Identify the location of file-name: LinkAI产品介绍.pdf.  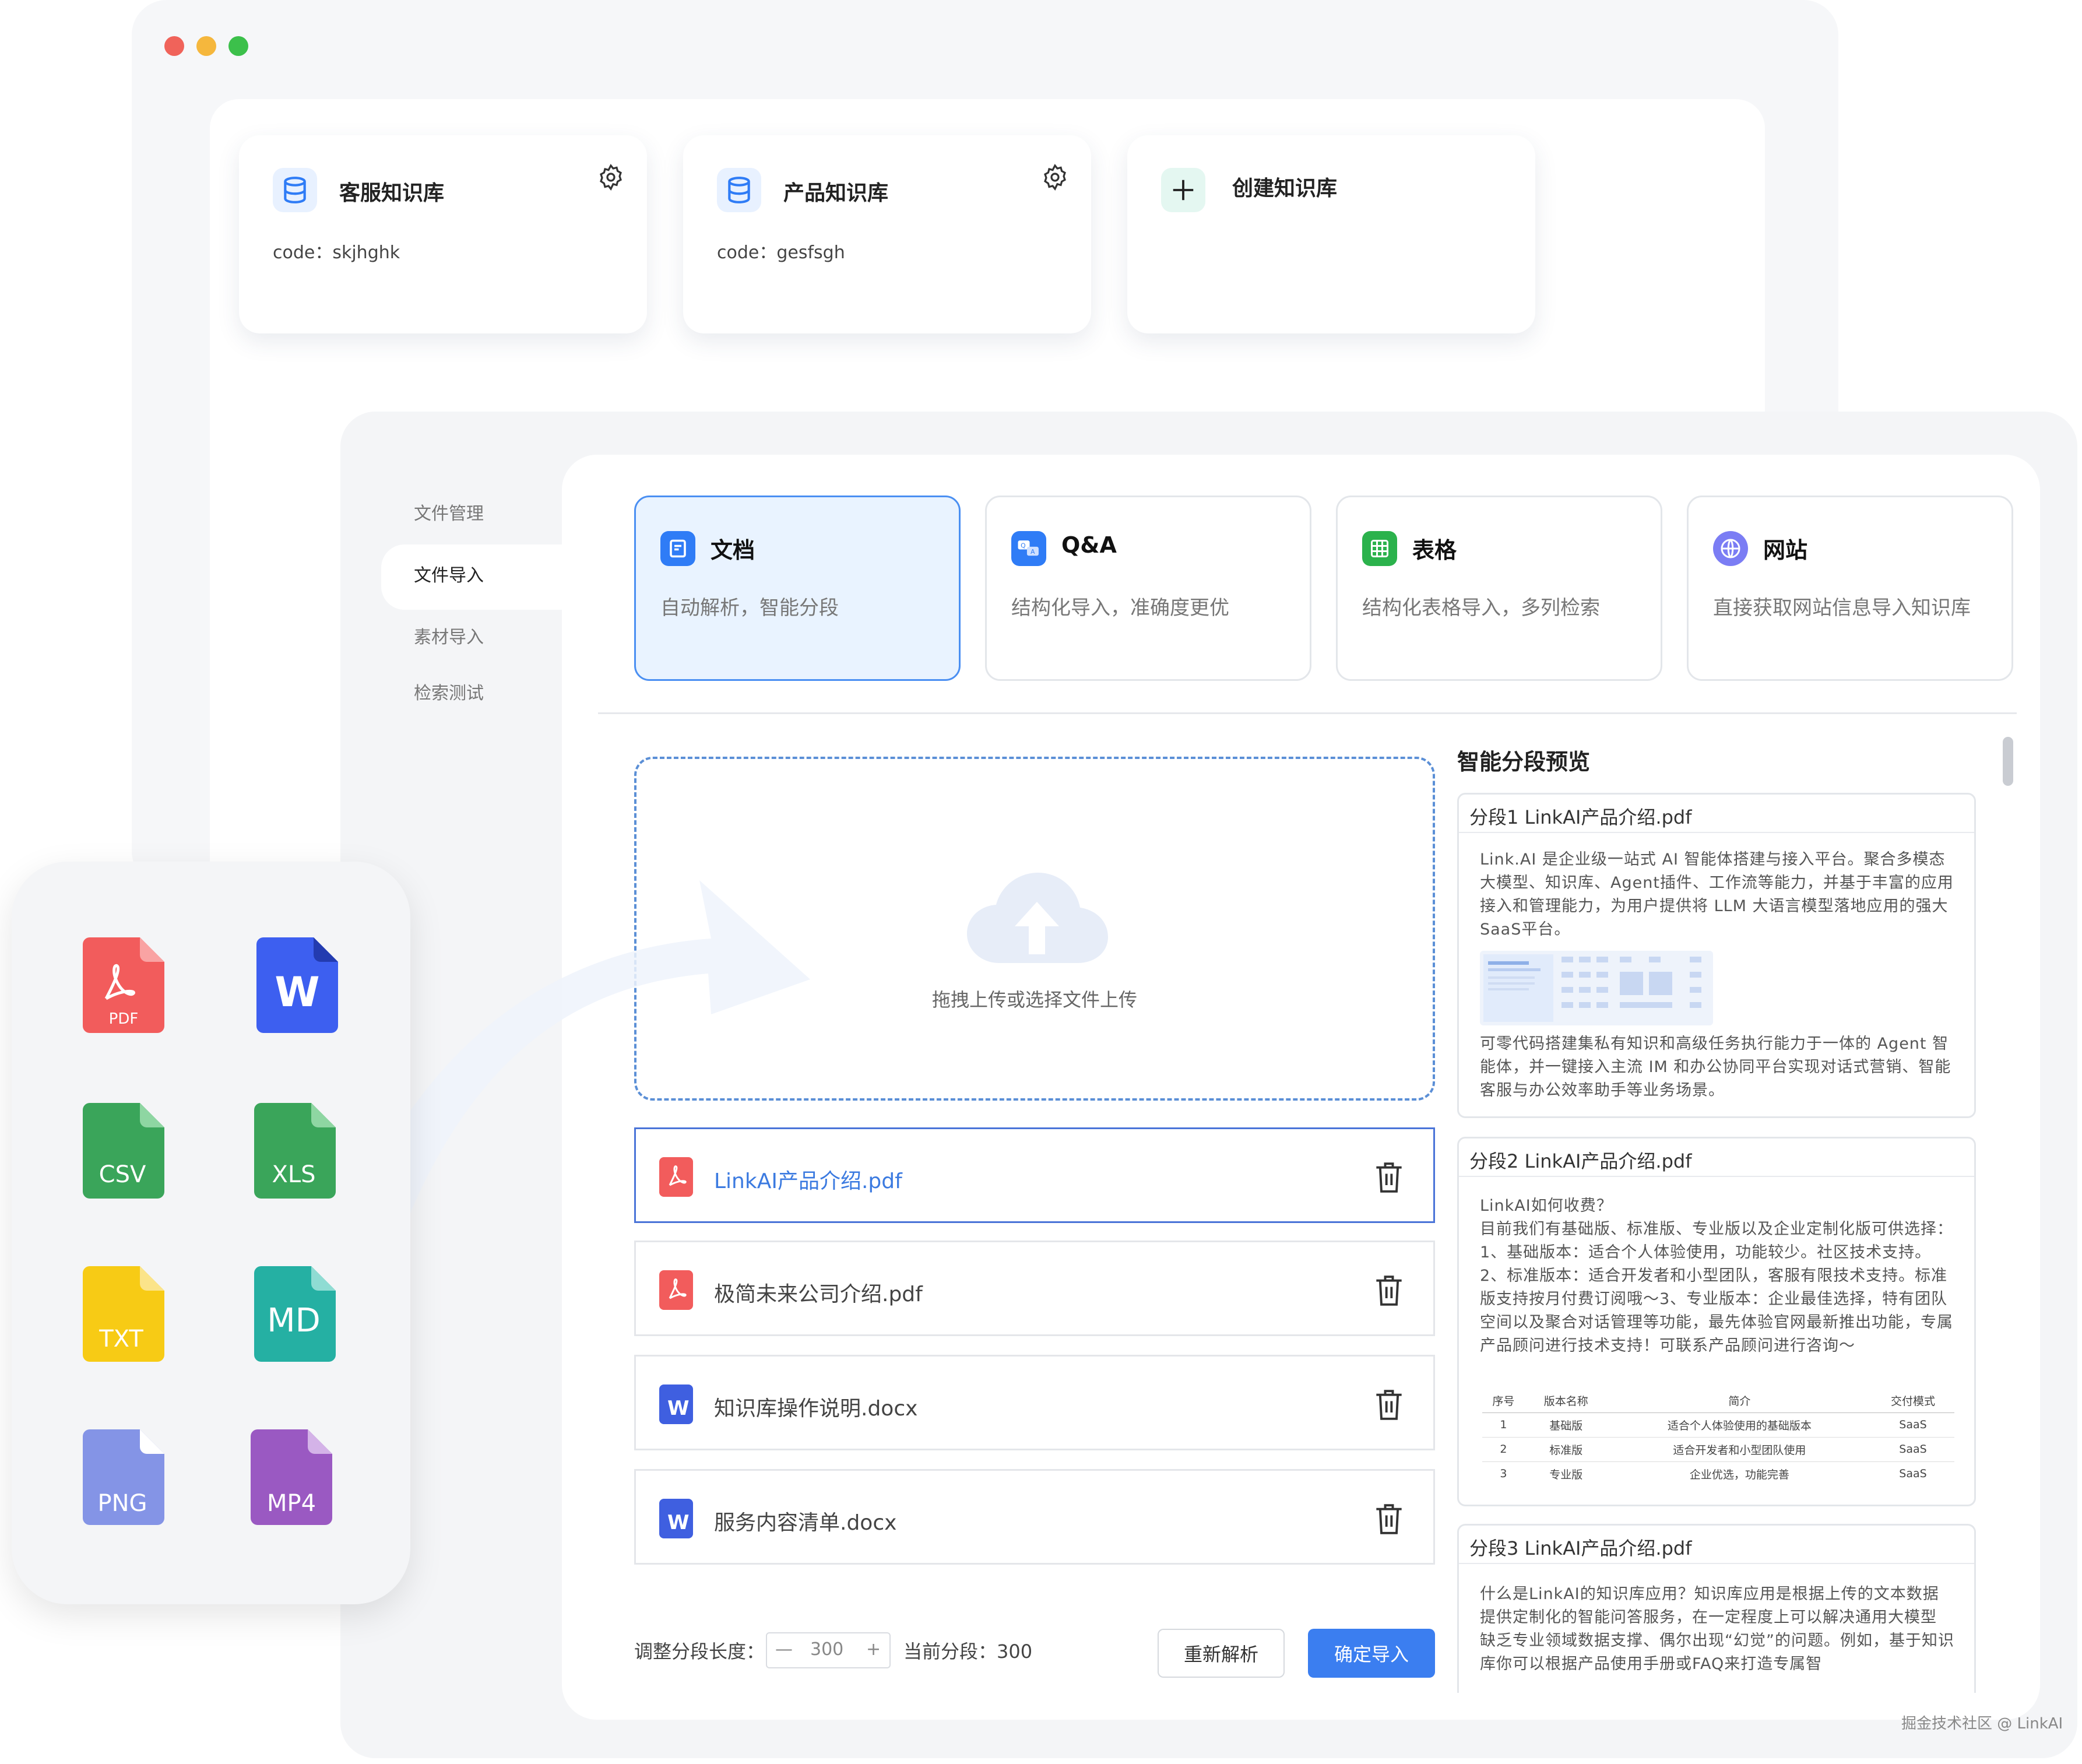
(808, 1181).